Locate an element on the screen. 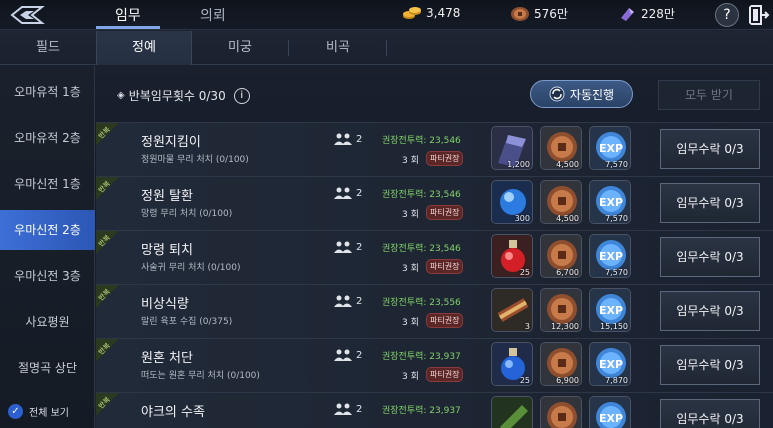  sidebar-item-sayo-plains: 사요평원 is located at coordinates (47, 322).